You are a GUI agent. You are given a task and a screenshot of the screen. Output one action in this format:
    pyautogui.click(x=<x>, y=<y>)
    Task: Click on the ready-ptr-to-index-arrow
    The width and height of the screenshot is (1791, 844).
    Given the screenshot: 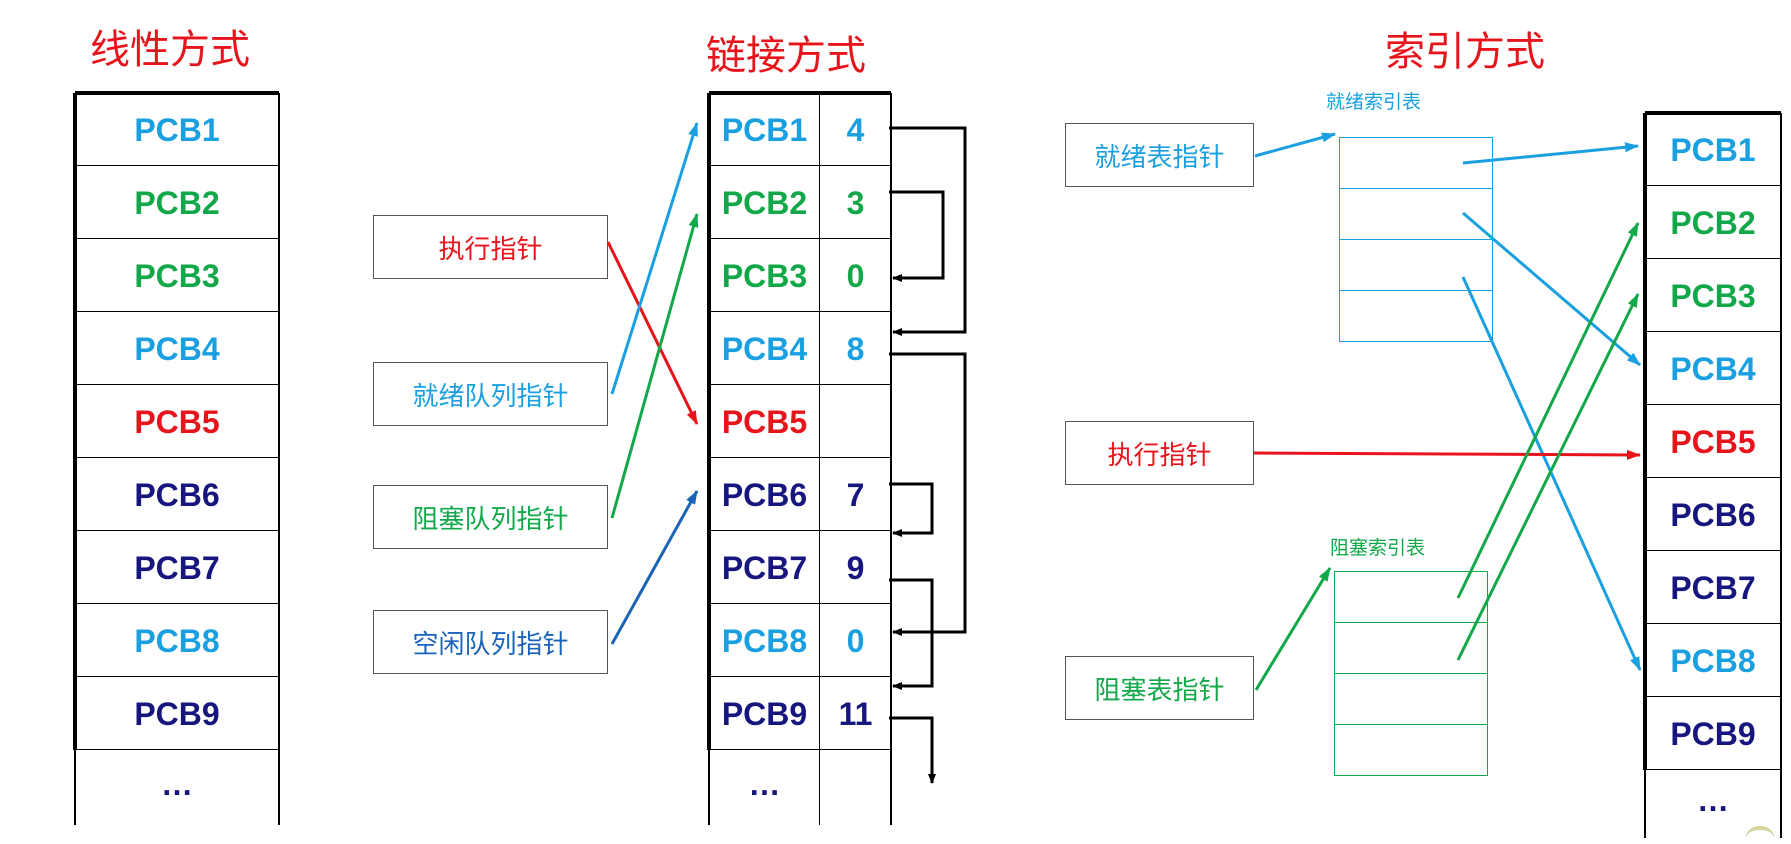 What is the action you would take?
    pyautogui.click(x=1295, y=145)
    